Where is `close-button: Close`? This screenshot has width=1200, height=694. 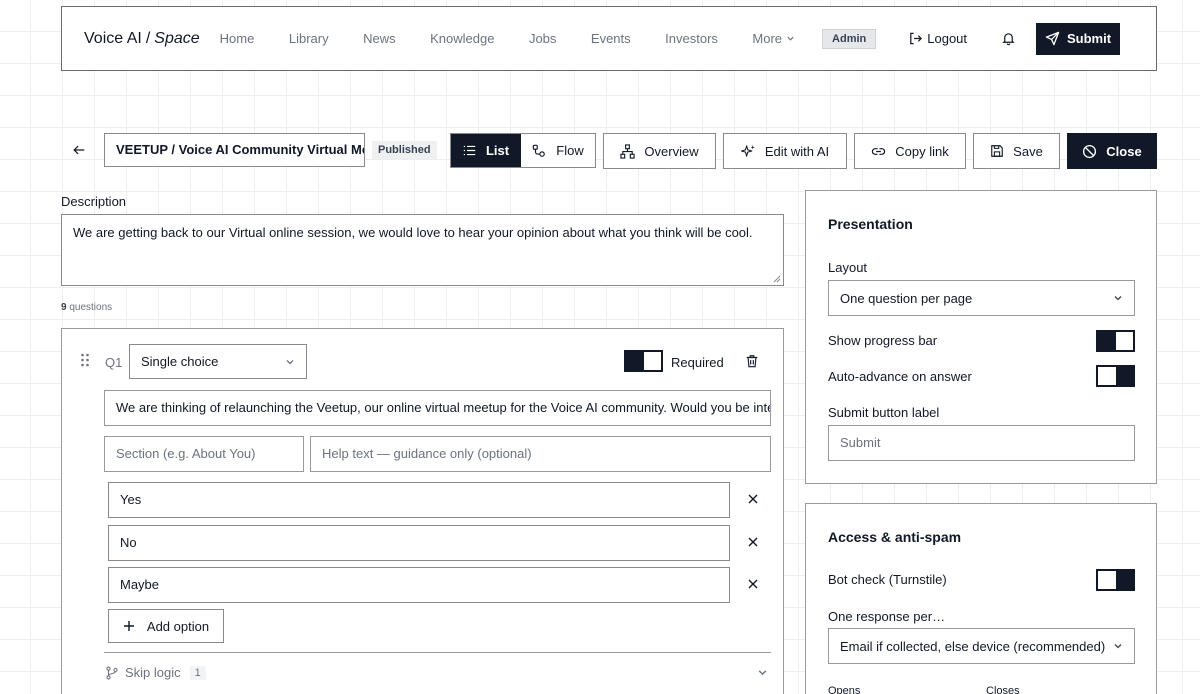
close-button: Close is located at coordinates (1112, 151).